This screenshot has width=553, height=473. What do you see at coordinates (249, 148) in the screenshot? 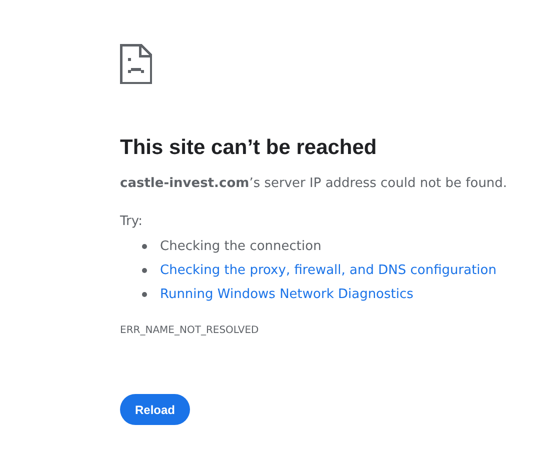
I see `error-heading: This site can’t be reached` at bounding box center [249, 148].